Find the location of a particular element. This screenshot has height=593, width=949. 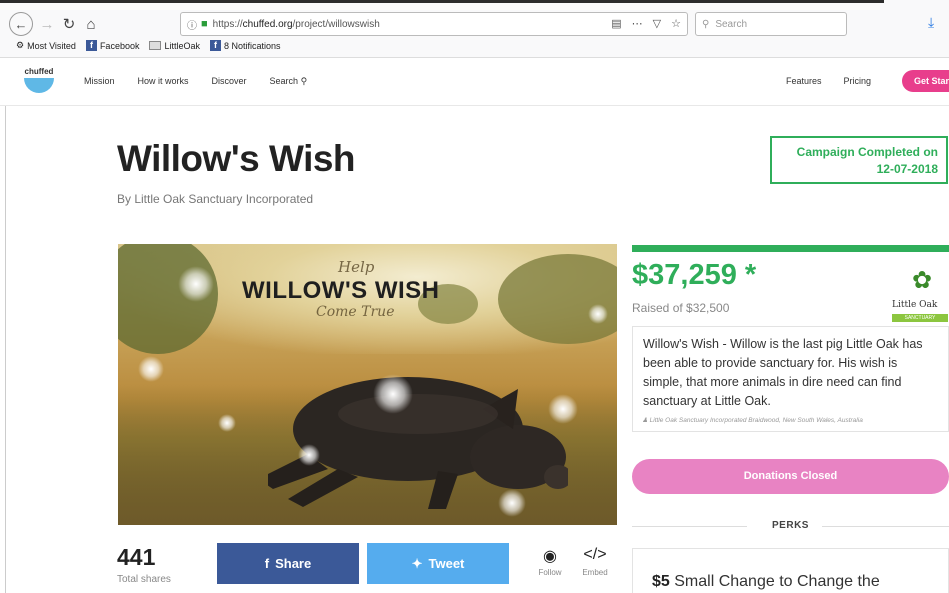

bookmark-most-visited: ⚙ Most Visited is located at coordinates (46, 45).